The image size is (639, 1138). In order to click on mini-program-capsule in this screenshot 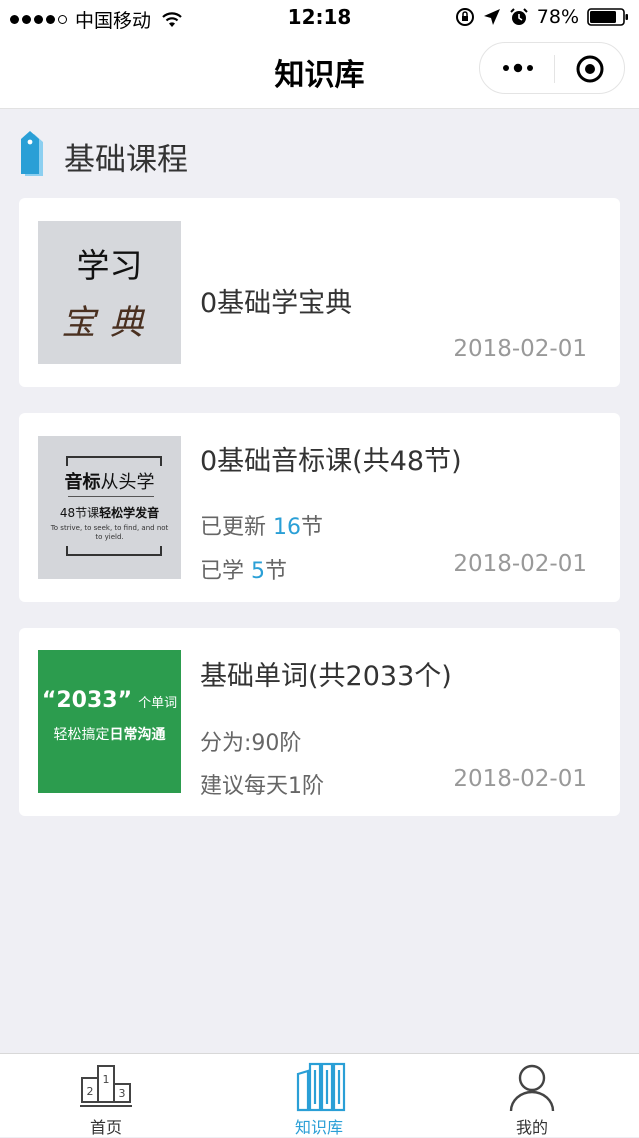, I will do `click(552, 68)`.